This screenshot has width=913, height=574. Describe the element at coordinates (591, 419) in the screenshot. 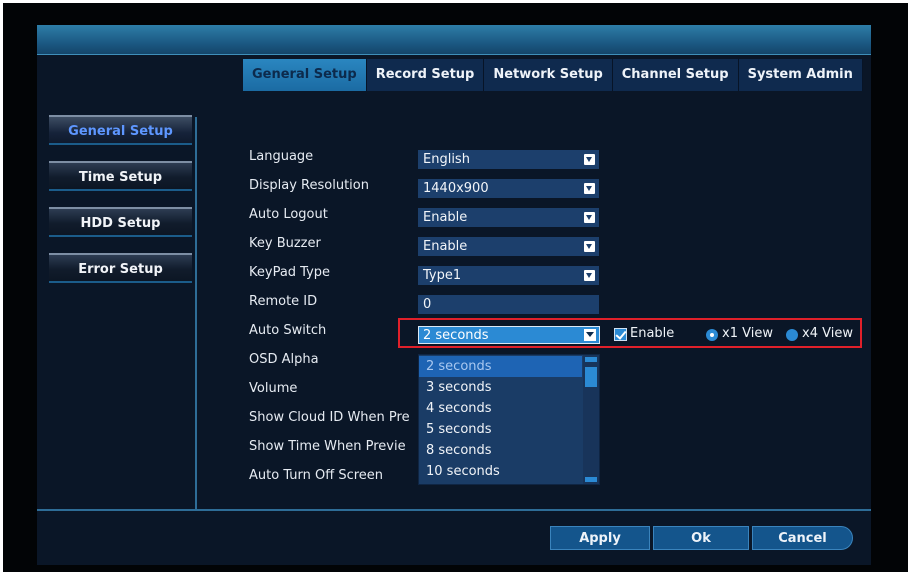

I see `dropdown-scrollbar` at that location.